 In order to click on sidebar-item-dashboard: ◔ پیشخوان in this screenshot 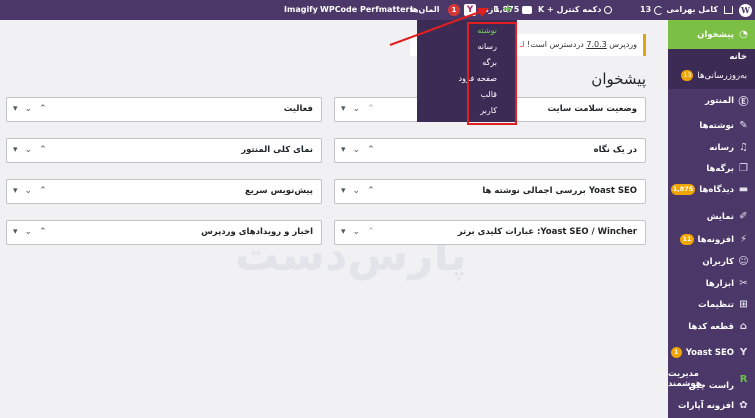, I will do `click(708, 34)`.